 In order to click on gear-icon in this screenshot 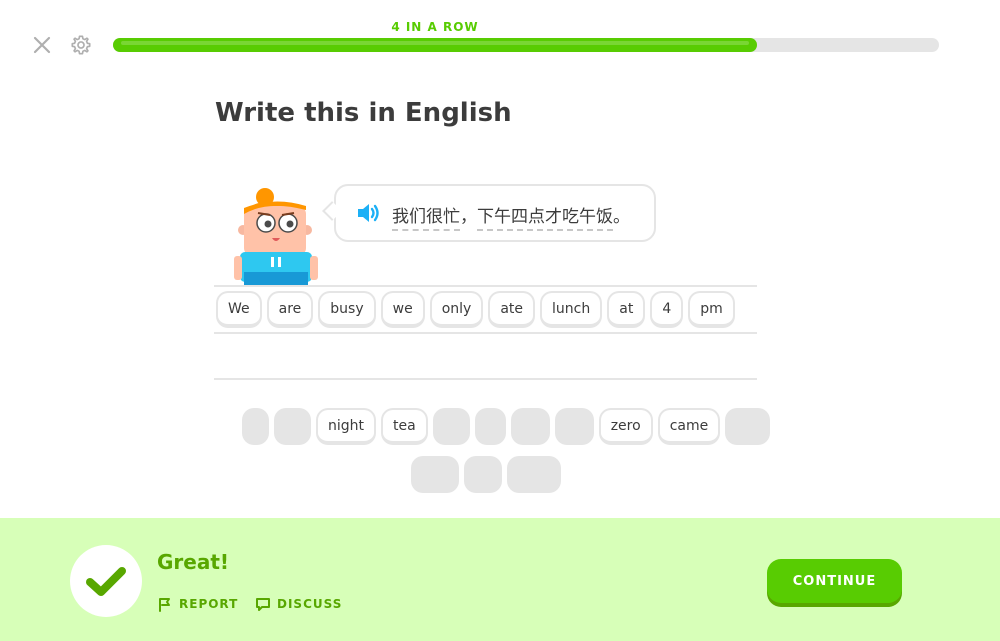, I will do `click(81, 45)`.